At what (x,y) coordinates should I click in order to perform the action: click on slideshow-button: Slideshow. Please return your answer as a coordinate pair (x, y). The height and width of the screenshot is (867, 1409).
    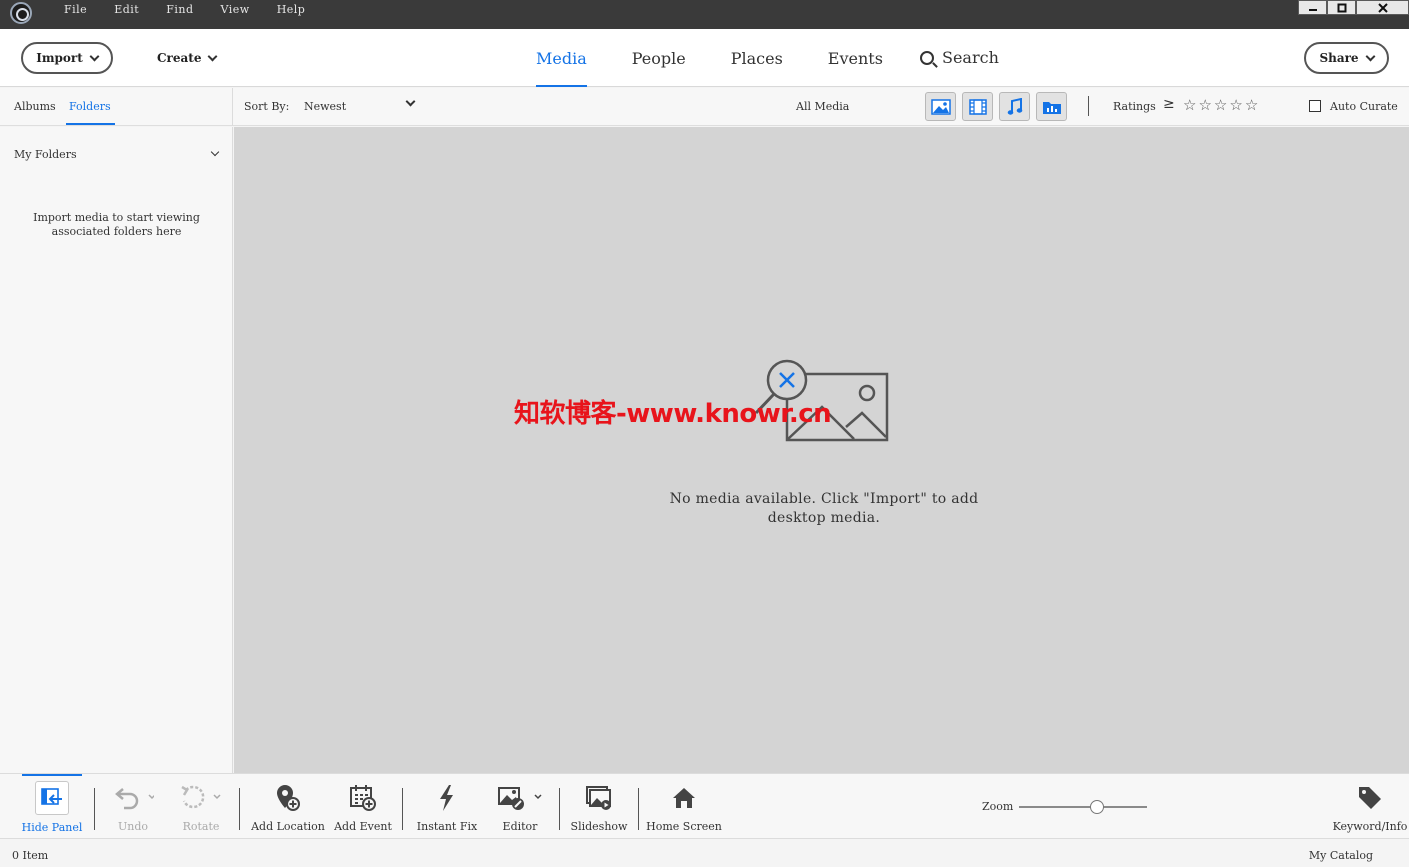
    Looking at the image, I should click on (599, 807).